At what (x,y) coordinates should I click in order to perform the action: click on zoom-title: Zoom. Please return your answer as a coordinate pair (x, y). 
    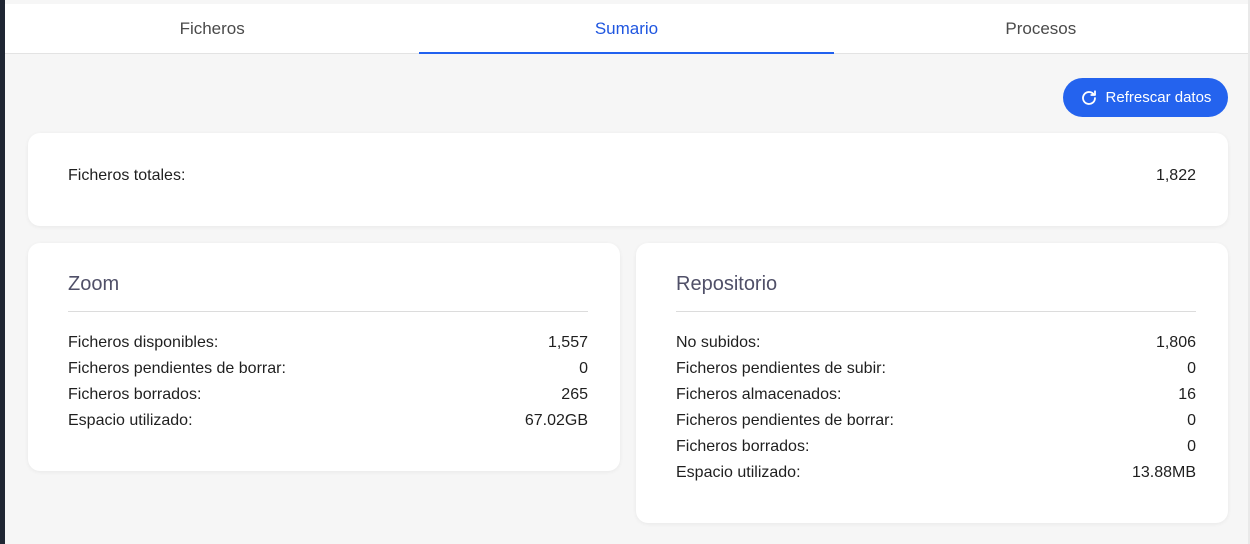
    Looking at the image, I should click on (94, 284).